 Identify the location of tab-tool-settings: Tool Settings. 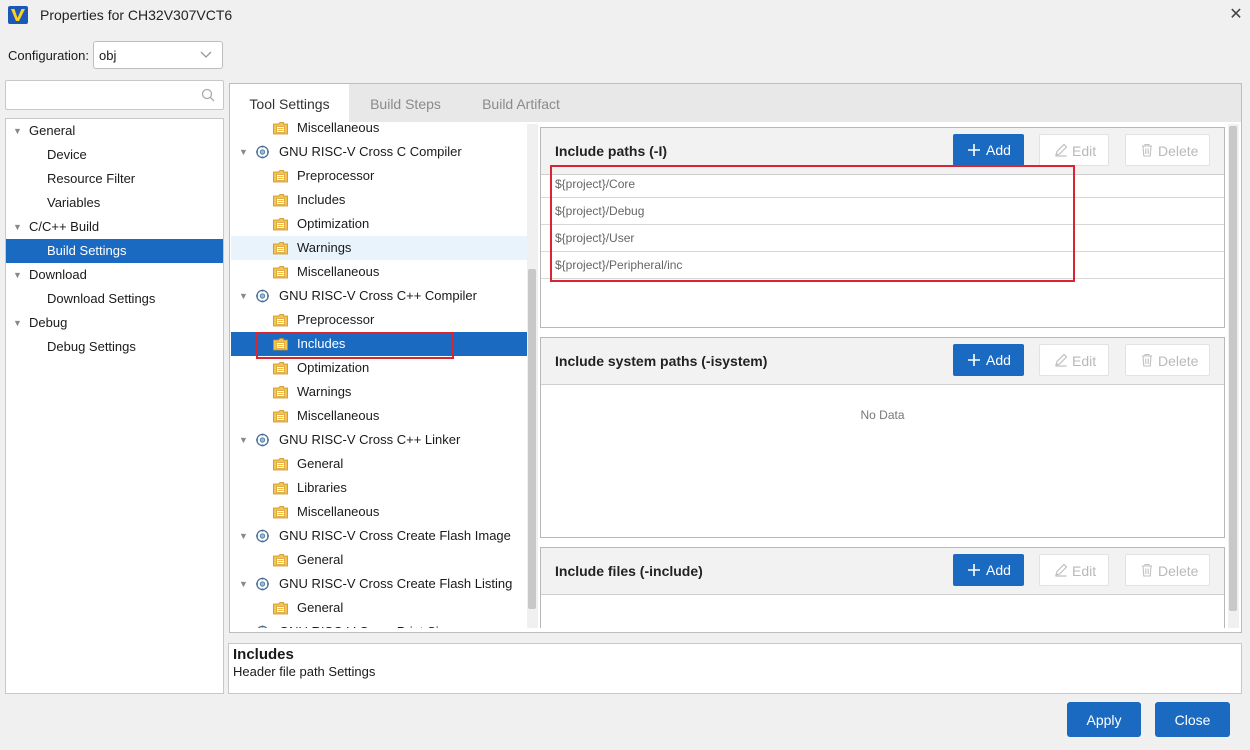
(289, 103).